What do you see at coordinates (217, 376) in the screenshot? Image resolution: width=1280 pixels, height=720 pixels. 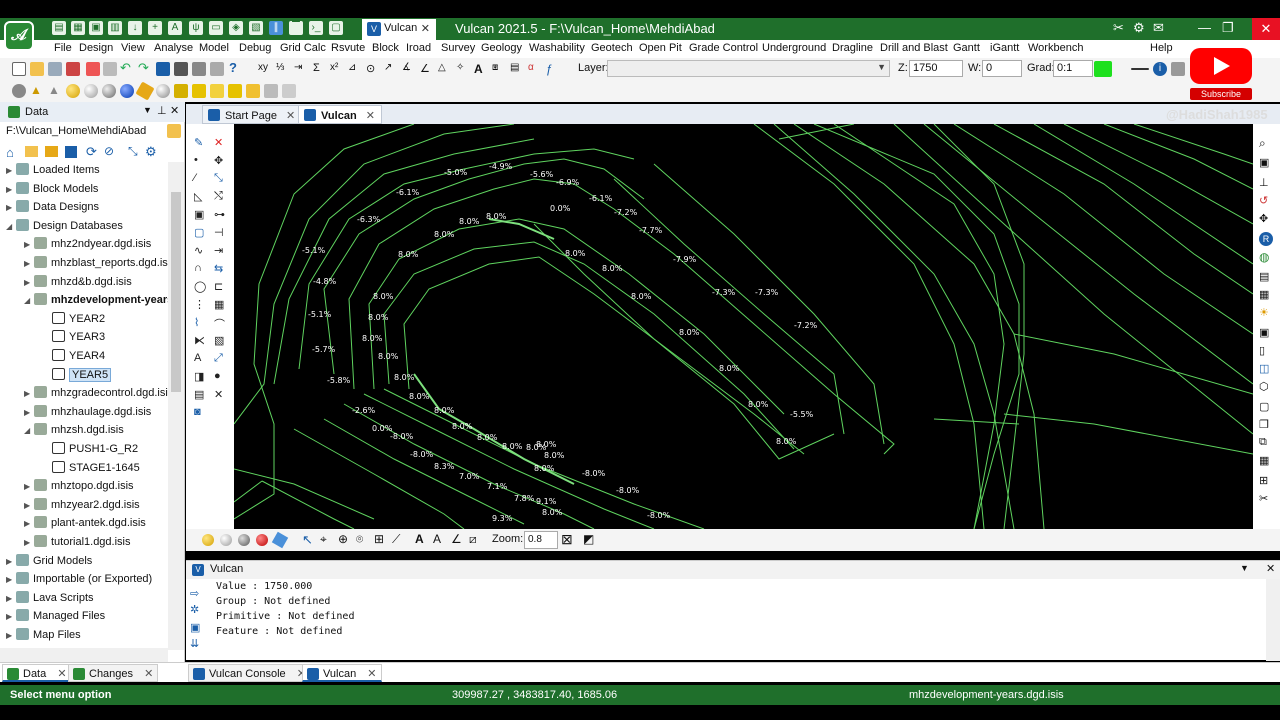 I see `sphere-icon: ●` at bounding box center [217, 376].